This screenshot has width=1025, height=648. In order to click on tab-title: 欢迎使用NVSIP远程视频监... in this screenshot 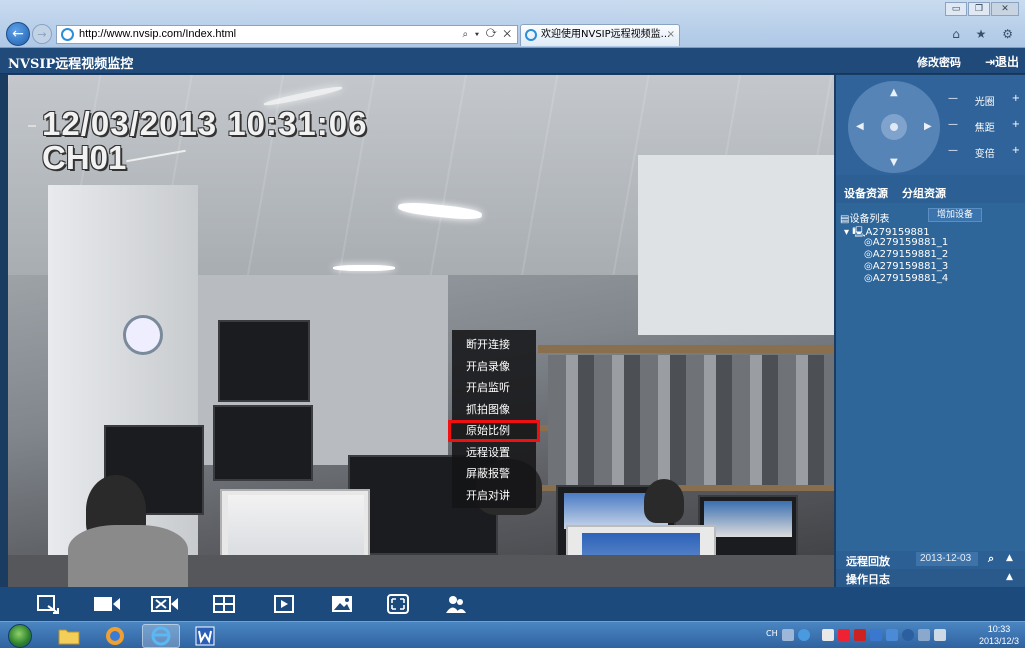, I will do `click(606, 34)`.